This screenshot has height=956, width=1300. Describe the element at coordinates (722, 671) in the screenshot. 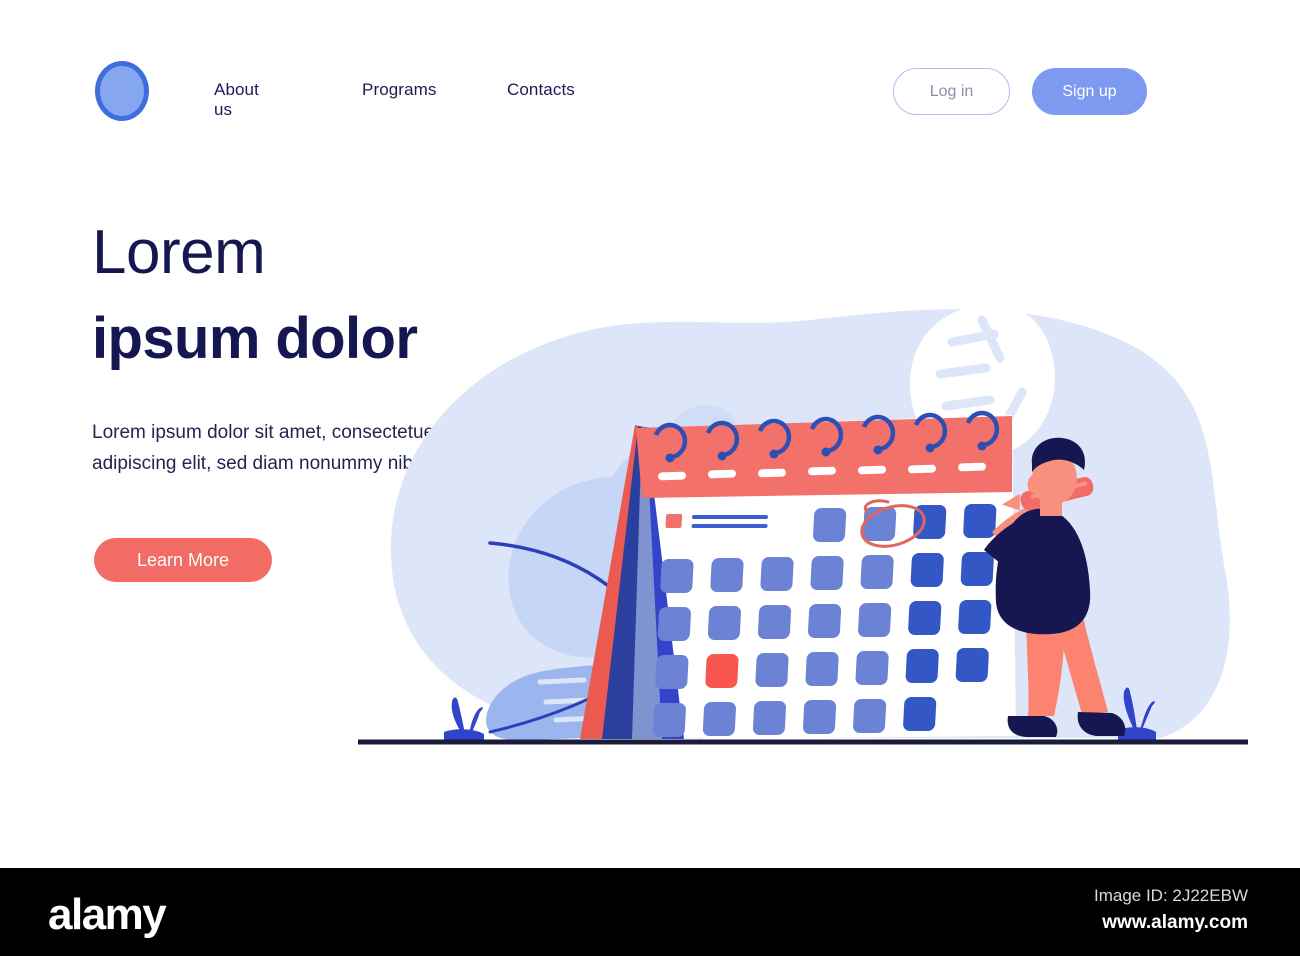

I see `calendar-highlighted-day-cell` at that location.